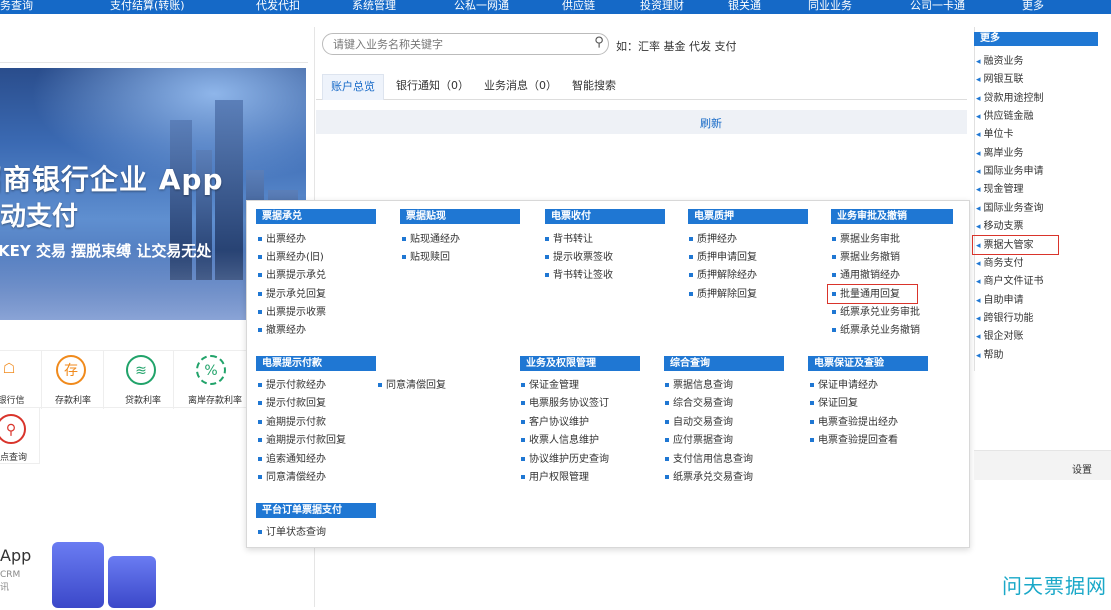 Image resolution: width=1111 pixels, height=610 pixels. What do you see at coordinates (39, 217) in the screenshot?
I see `banner-subtitle: 移动支付` at bounding box center [39, 217].